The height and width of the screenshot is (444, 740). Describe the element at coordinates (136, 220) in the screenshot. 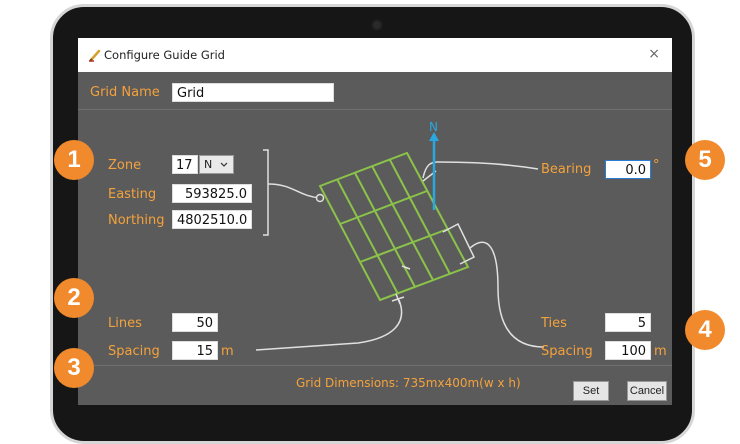

I see `northing-label: Northing` at that location.